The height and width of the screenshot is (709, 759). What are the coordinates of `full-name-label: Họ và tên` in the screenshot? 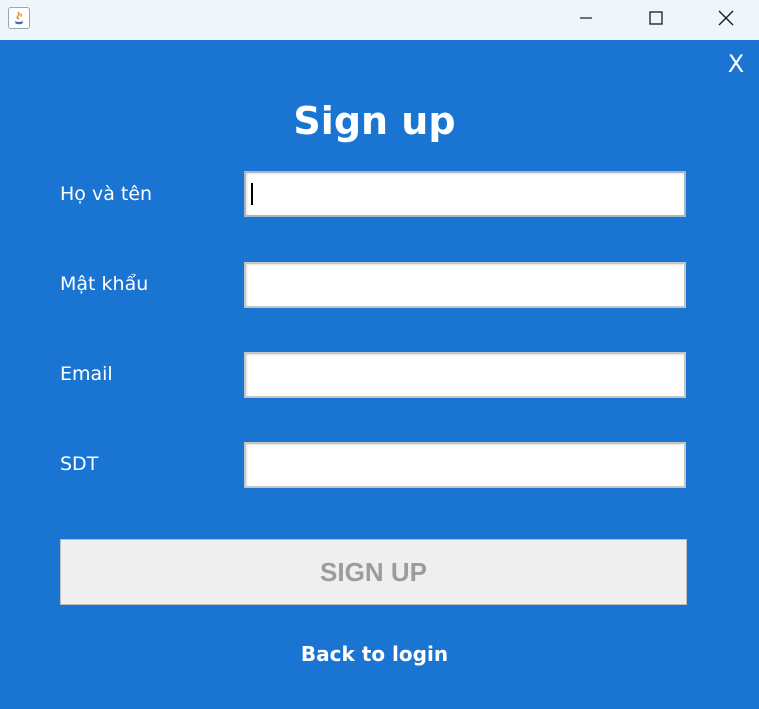 It's located at (106, 194).